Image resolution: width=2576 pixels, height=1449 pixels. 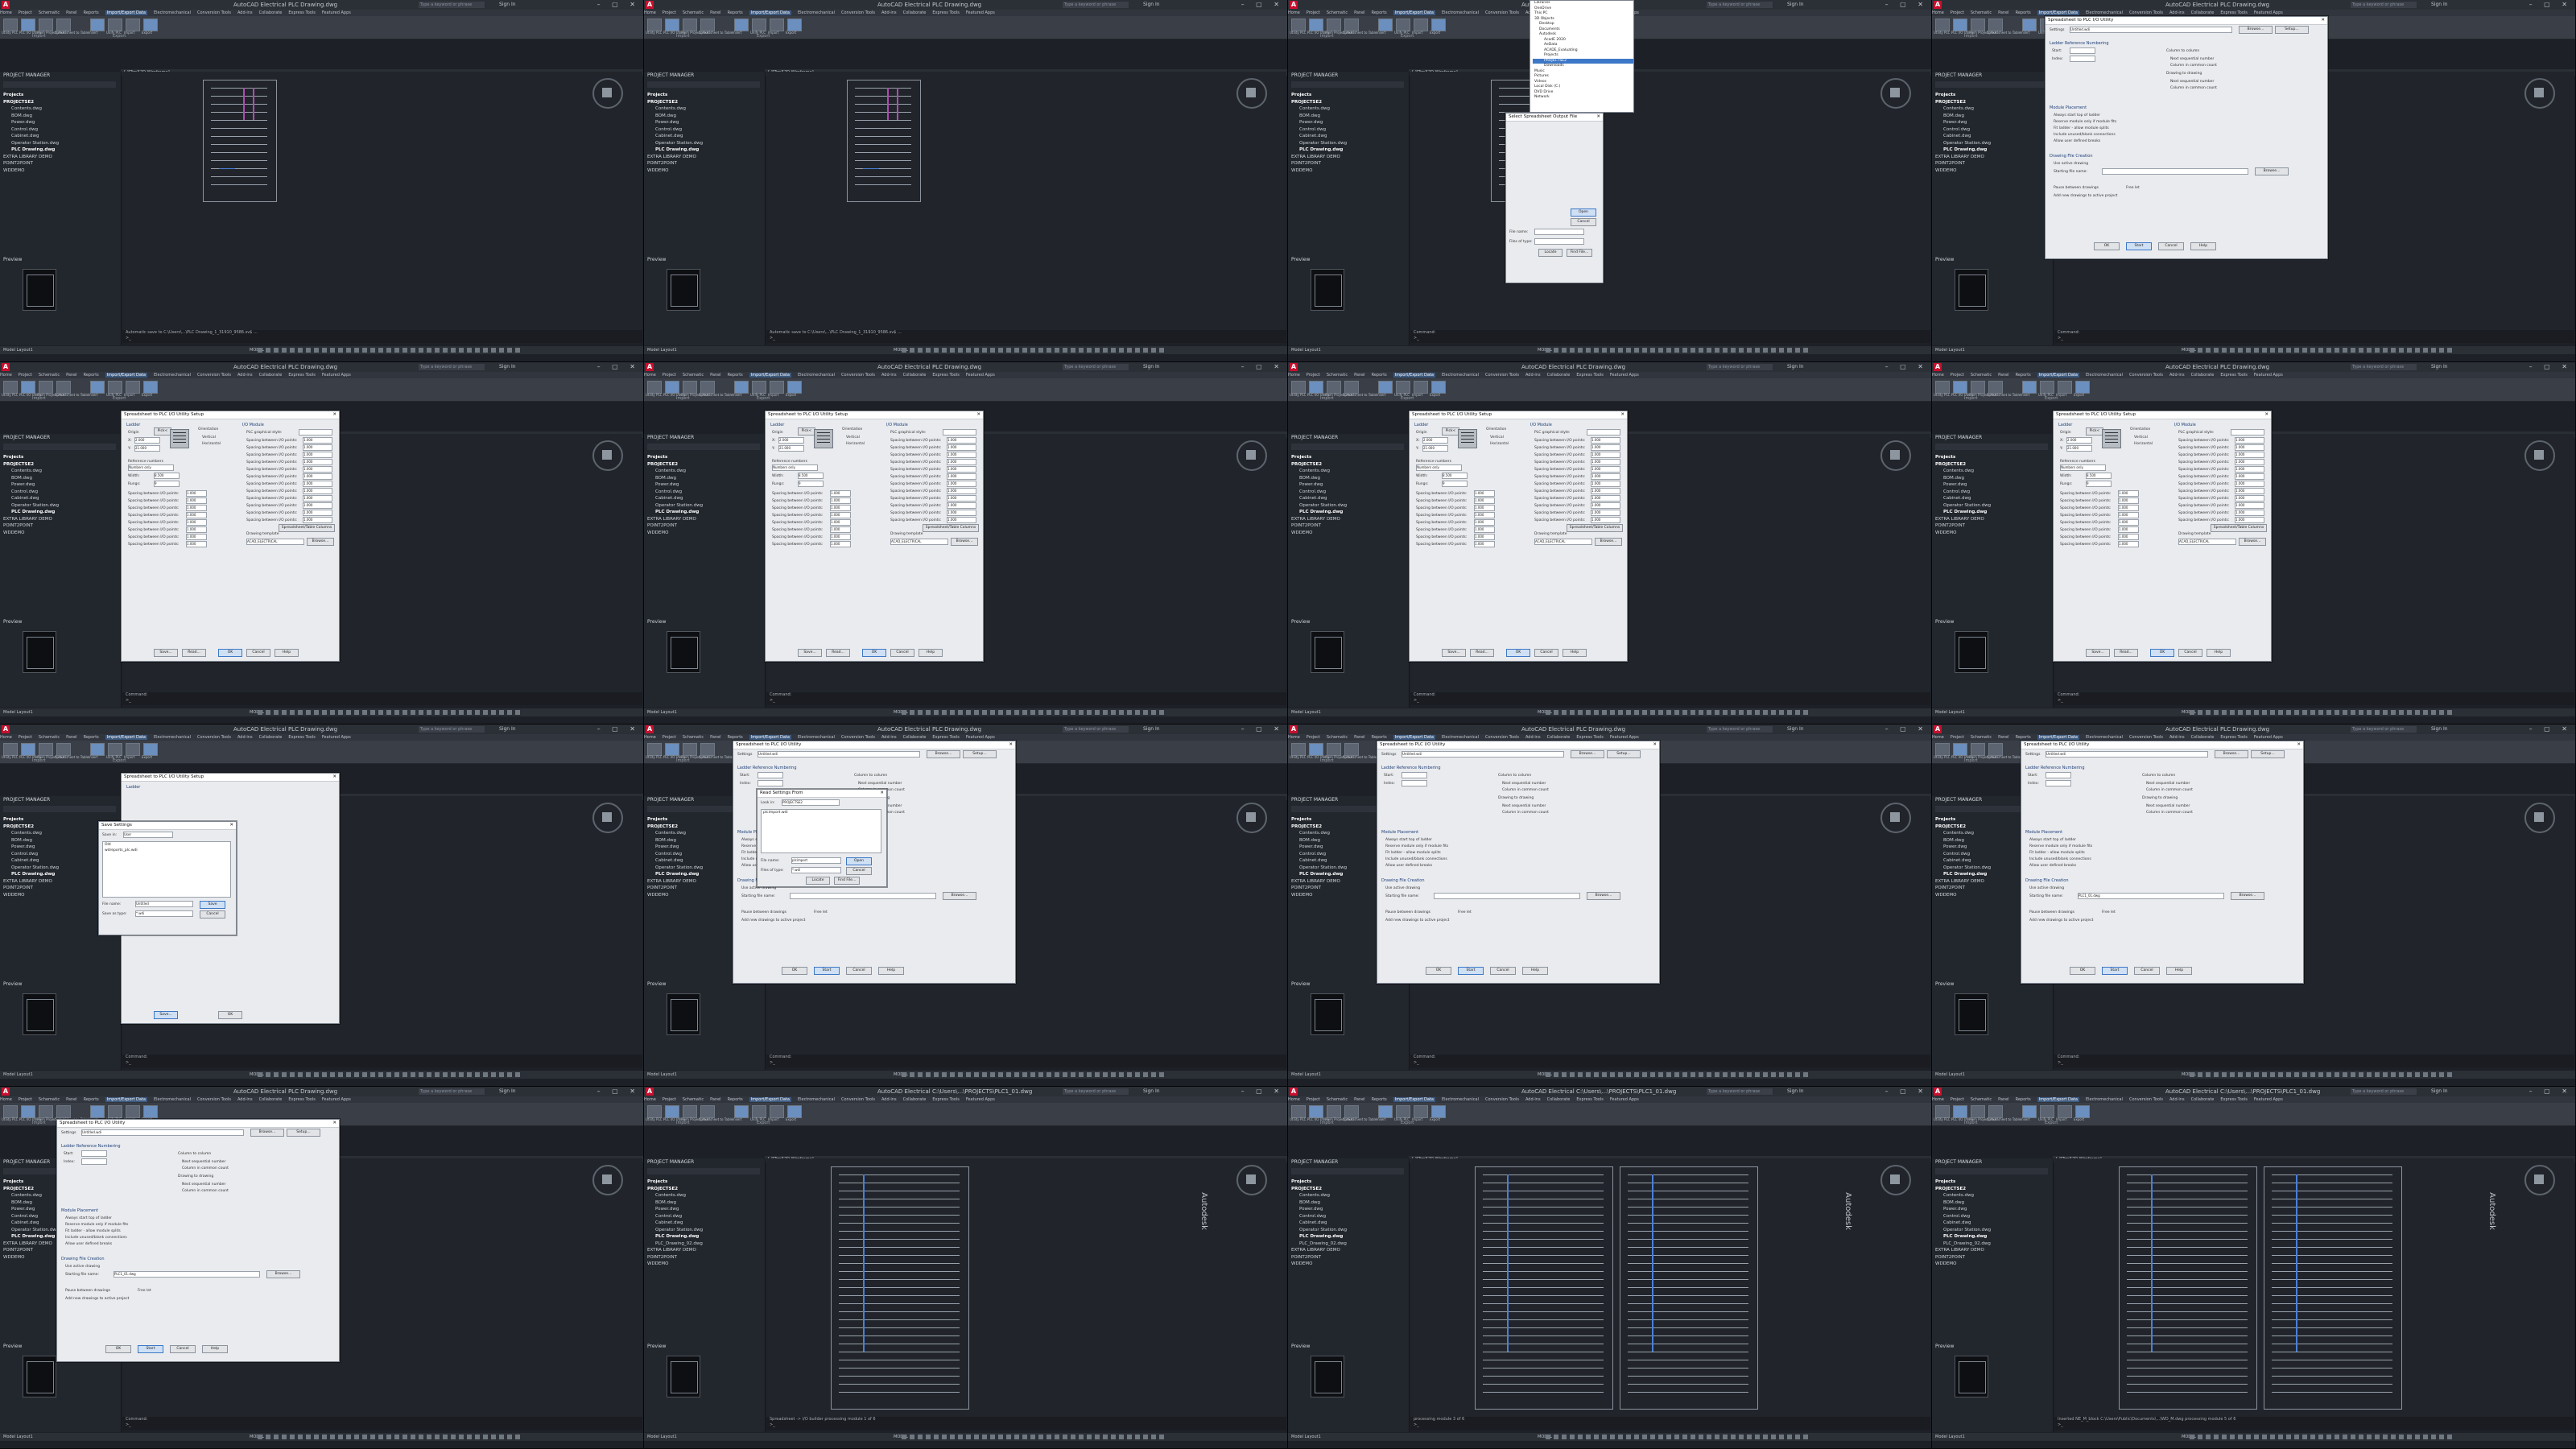 What do you see at coordinates (2268, 12) in the screenshot?
I see `ribbon-tab: Featured Apps` at bounding box center [2268, 12].